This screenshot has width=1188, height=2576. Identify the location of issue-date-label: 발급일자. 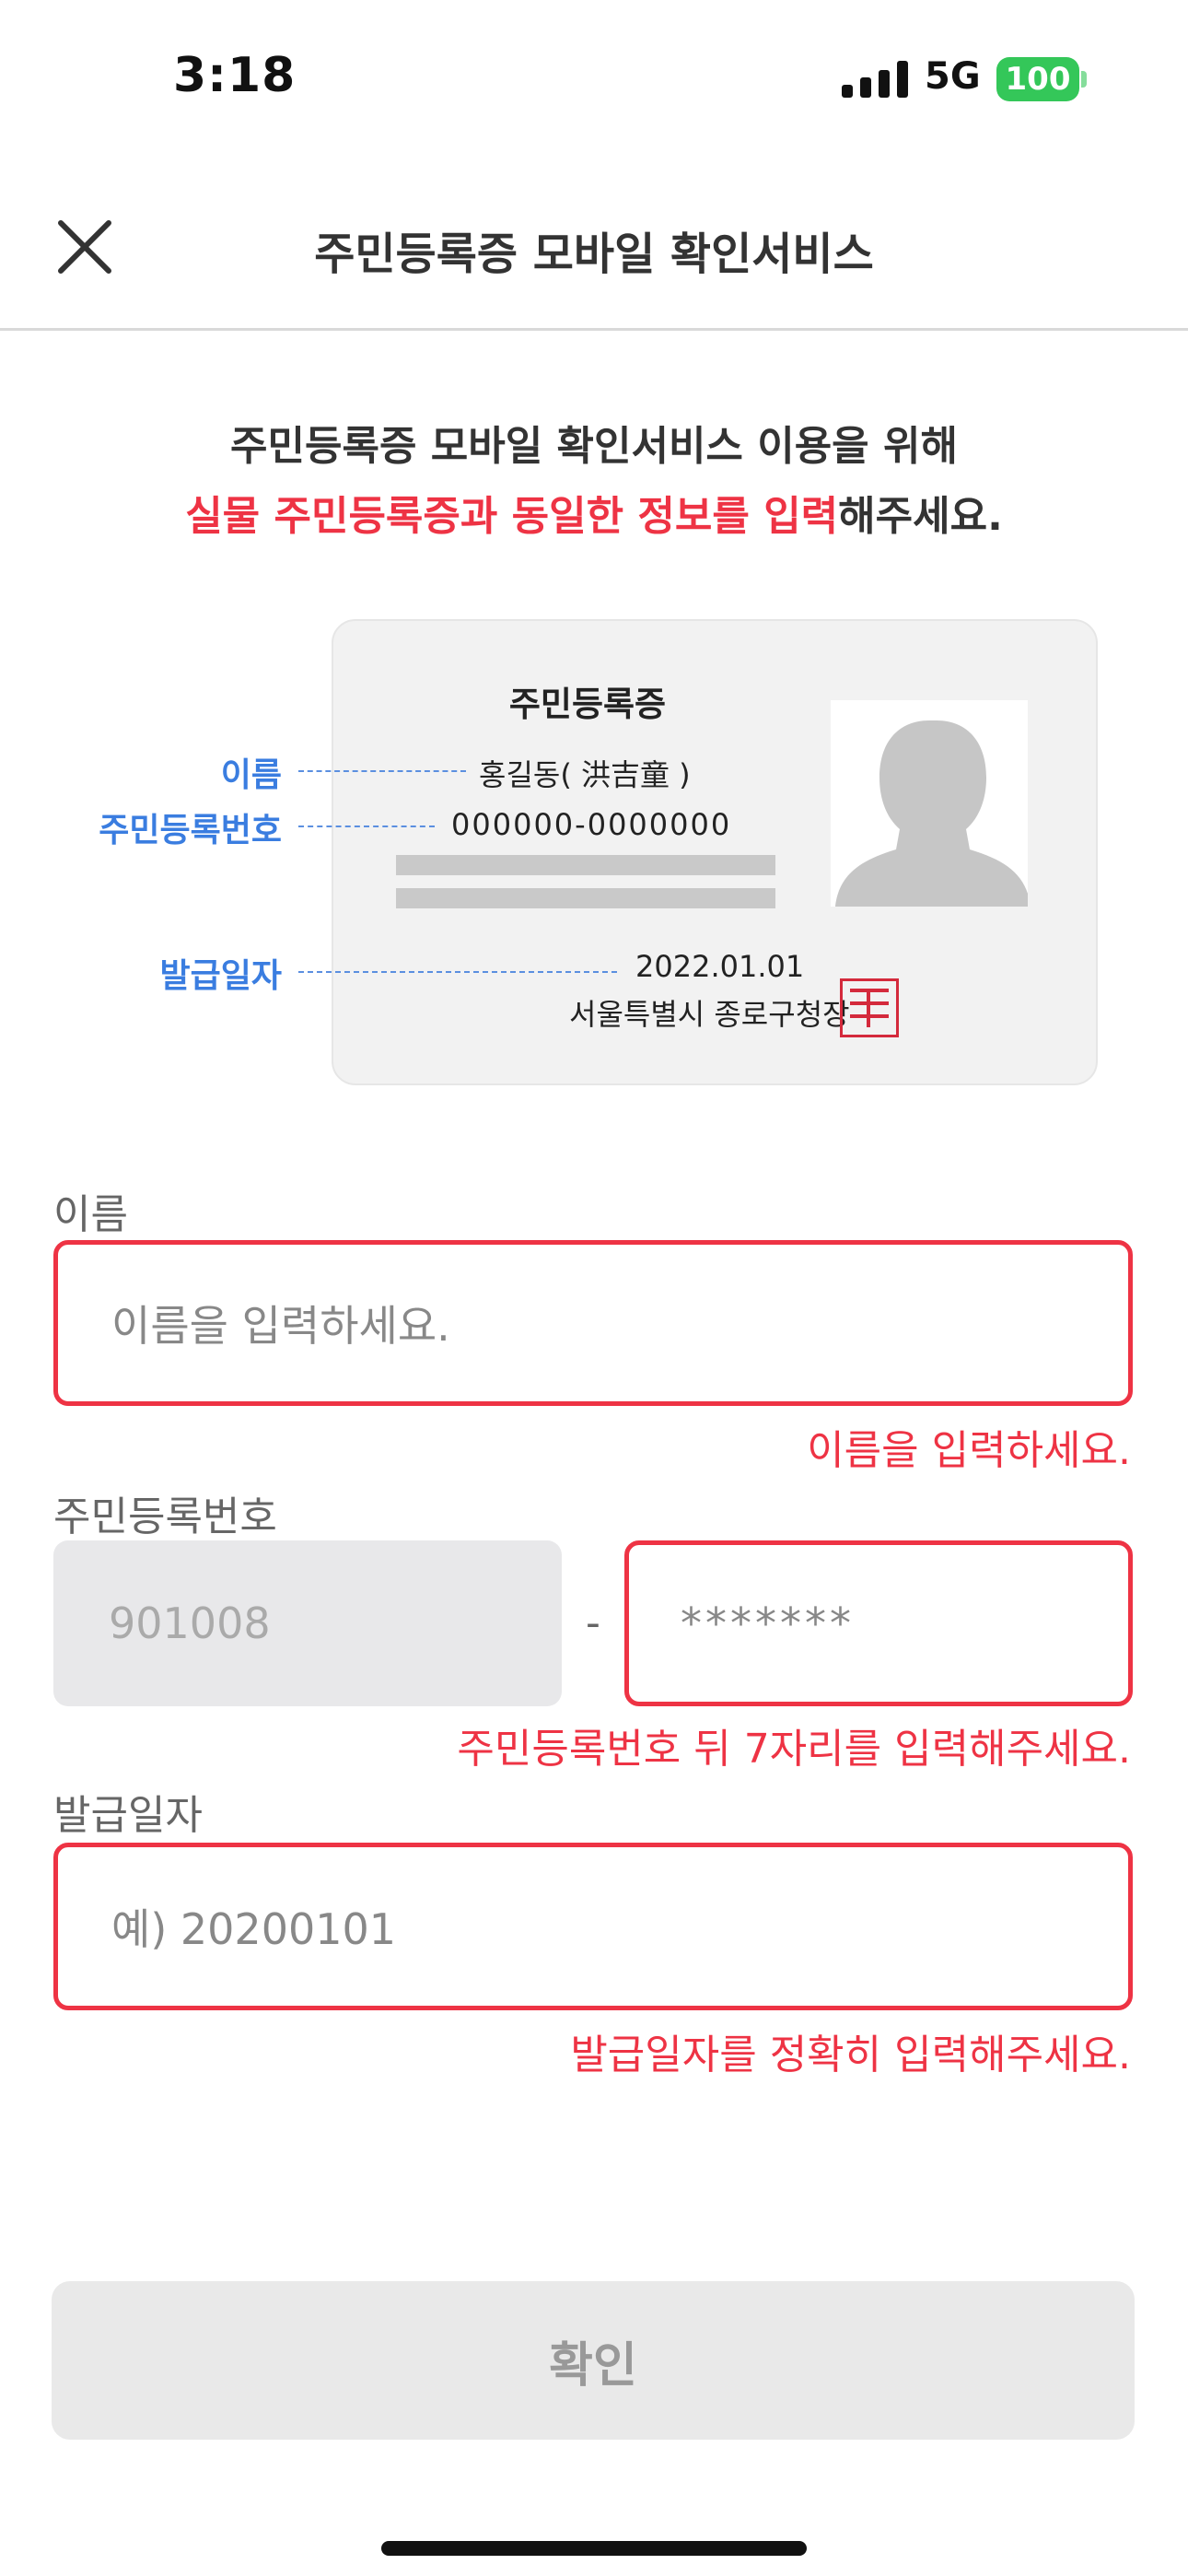
(128, 1815).